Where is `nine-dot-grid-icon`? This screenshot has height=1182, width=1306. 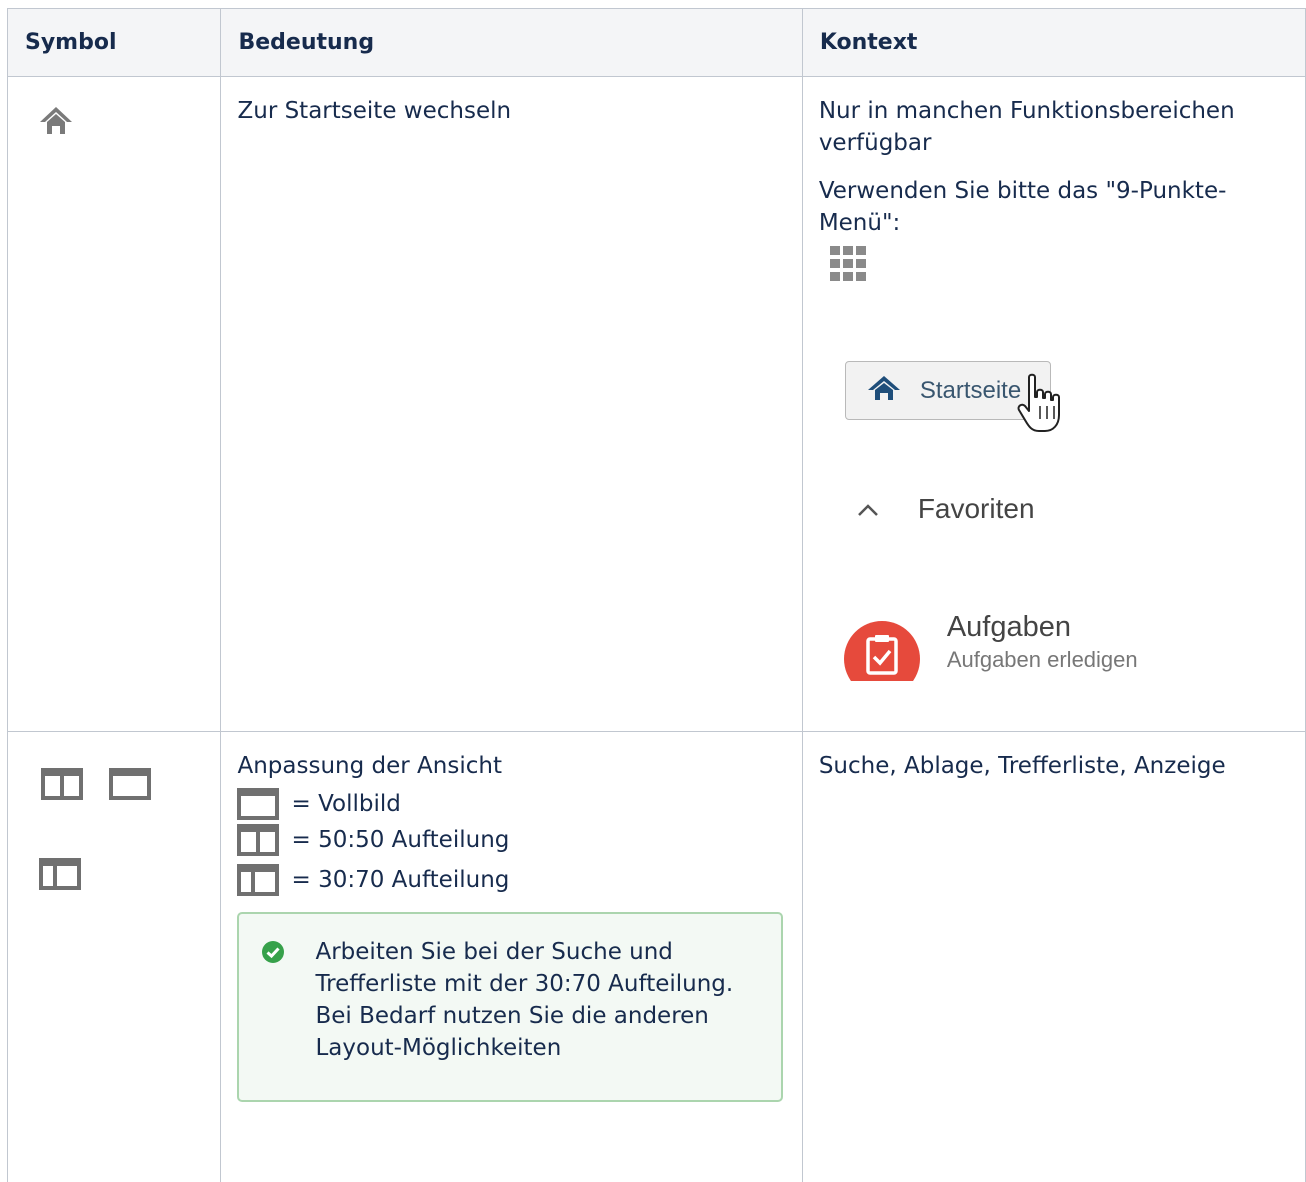
nine-dot-grid-icon is located at coordinates (849, 264).